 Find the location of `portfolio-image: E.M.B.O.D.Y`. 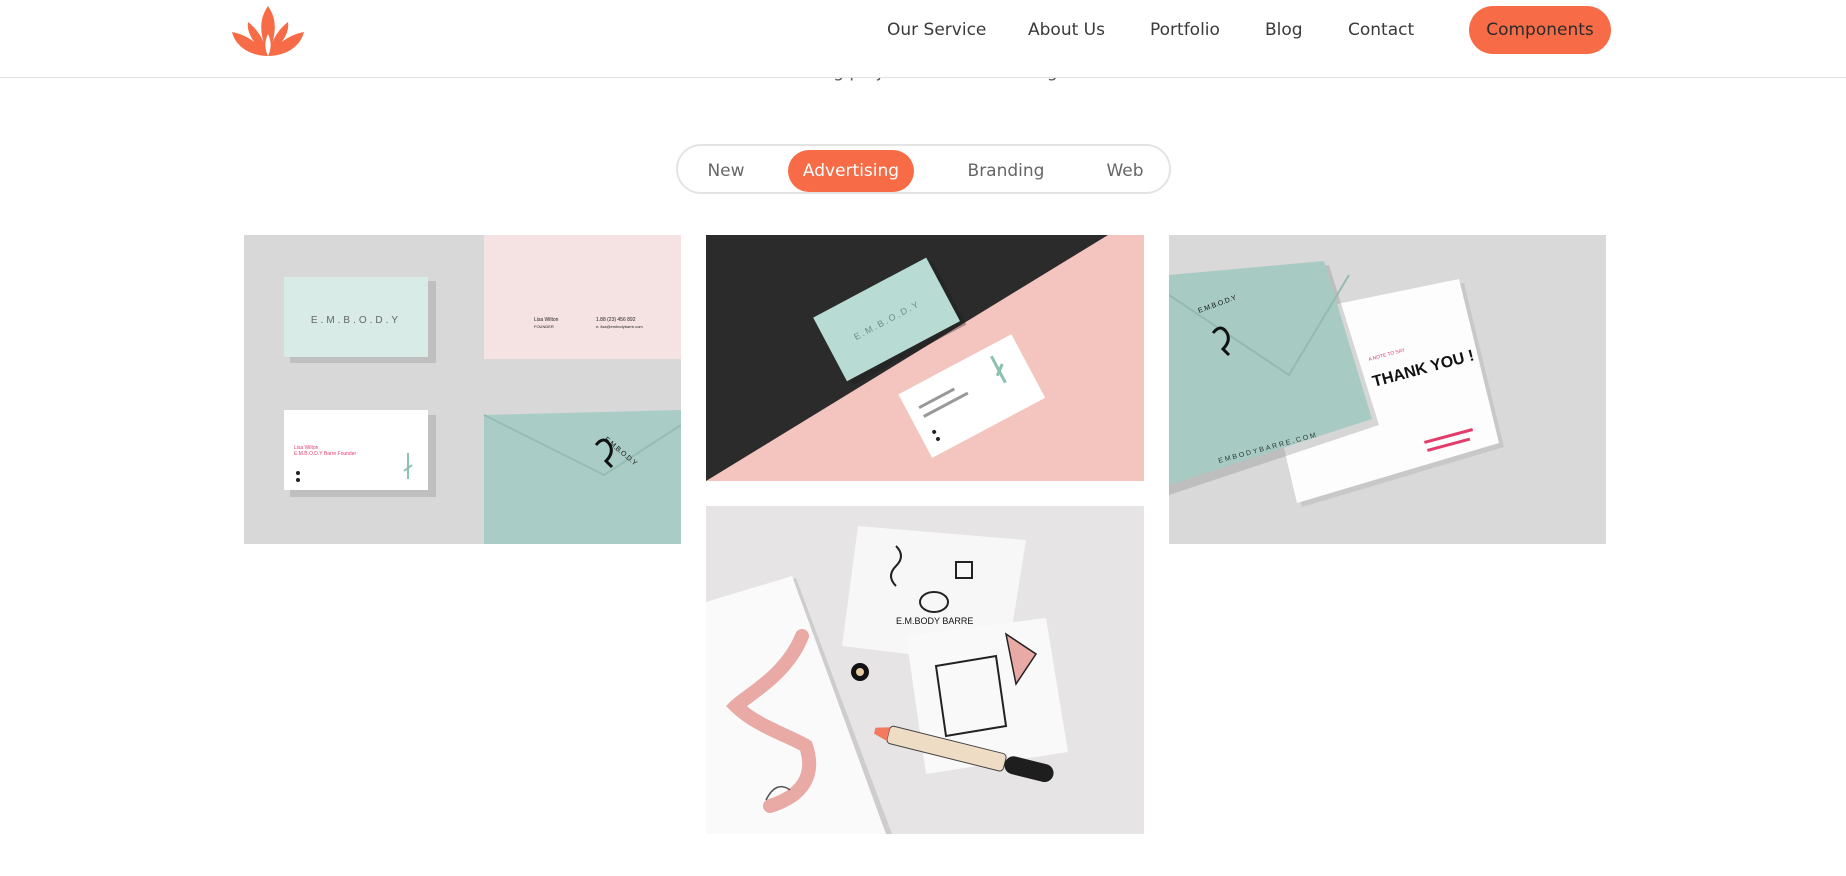

portfolio-image: E.M.B.O.D.Y is located at coordinates (925, 358).